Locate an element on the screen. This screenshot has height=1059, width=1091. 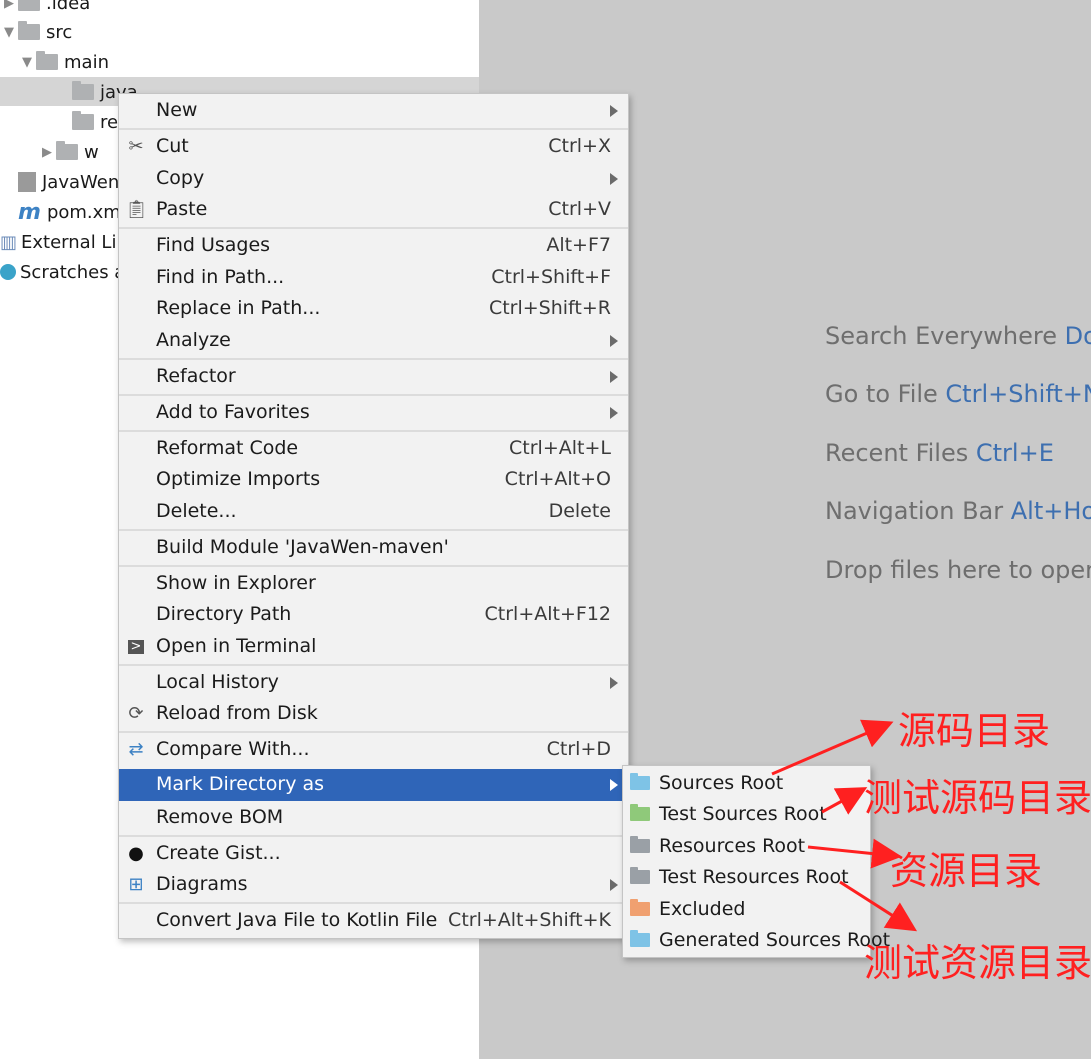
annotation-arrows is located at coordinates (844, 825).